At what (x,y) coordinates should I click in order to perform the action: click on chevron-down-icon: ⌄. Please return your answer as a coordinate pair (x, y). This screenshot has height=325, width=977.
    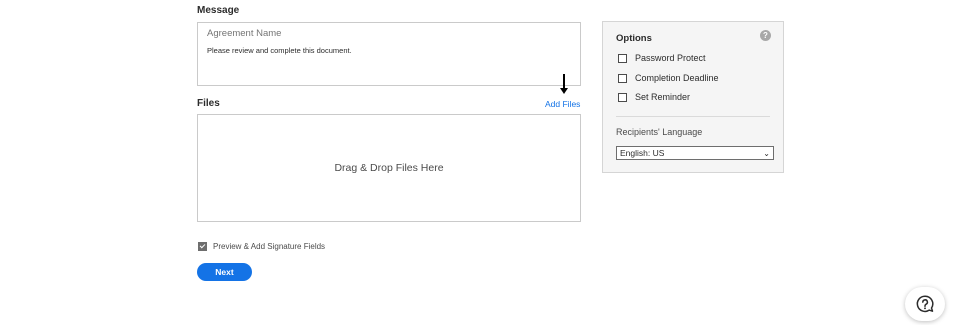
    Looking at the image, I should click on (766, 153).